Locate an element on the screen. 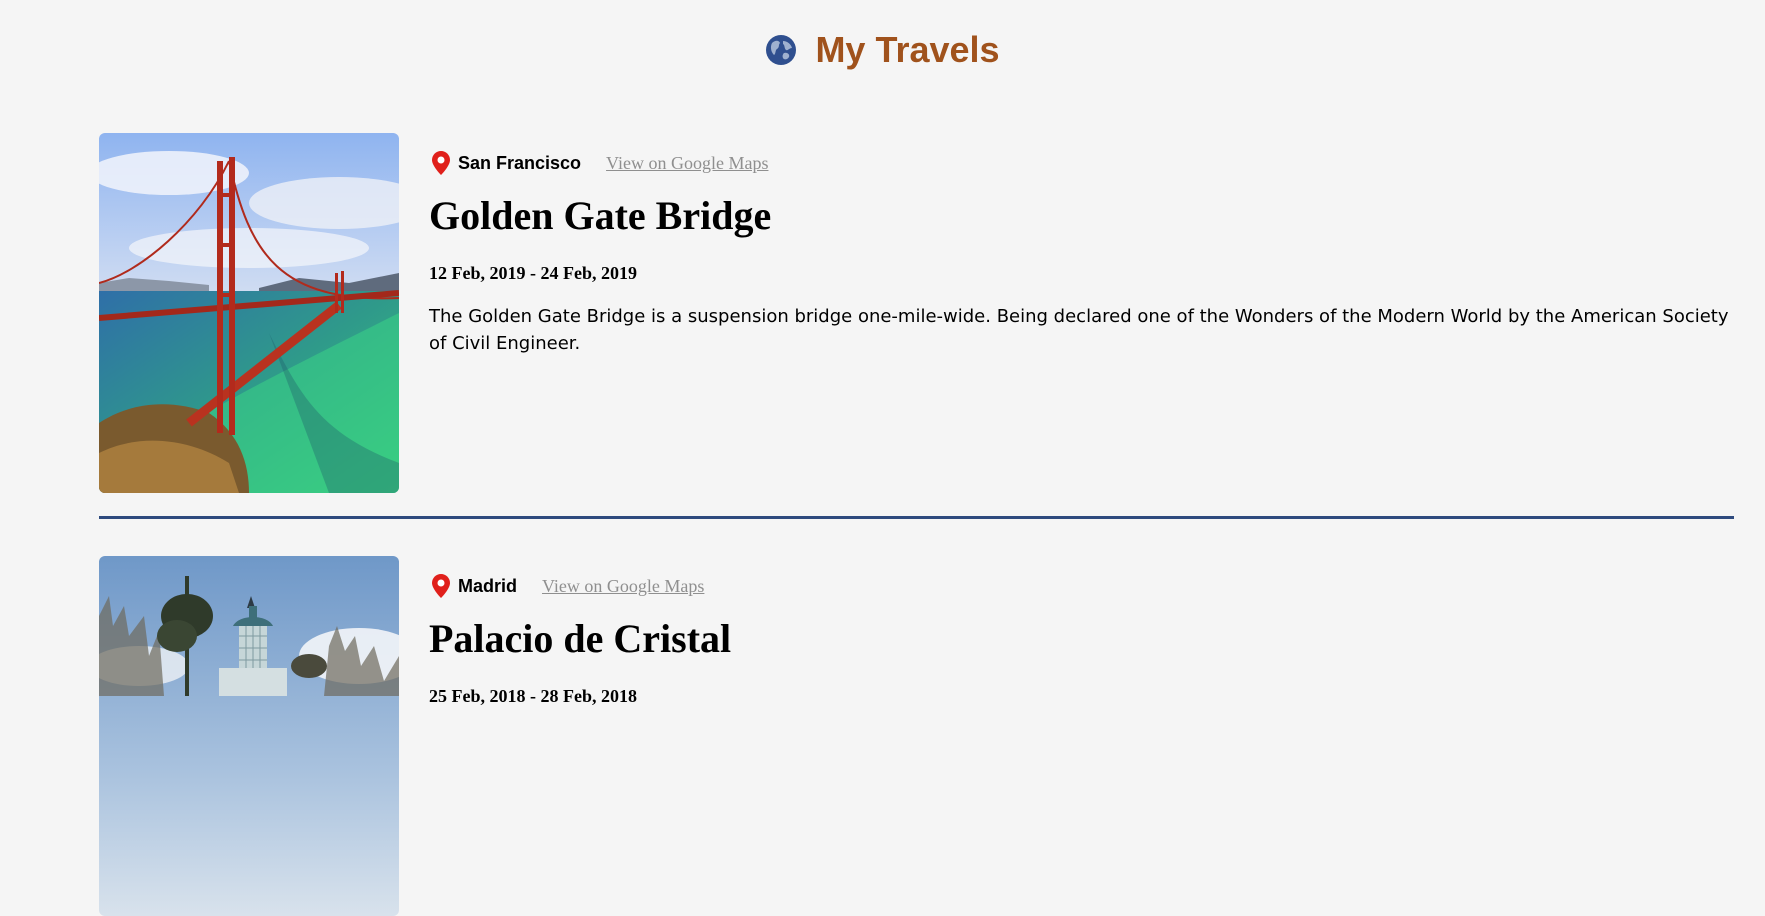 The width and height of the screenshot is (1765, 916). entry-title: Palacio de Cristal is located at coordinates (580, 638).